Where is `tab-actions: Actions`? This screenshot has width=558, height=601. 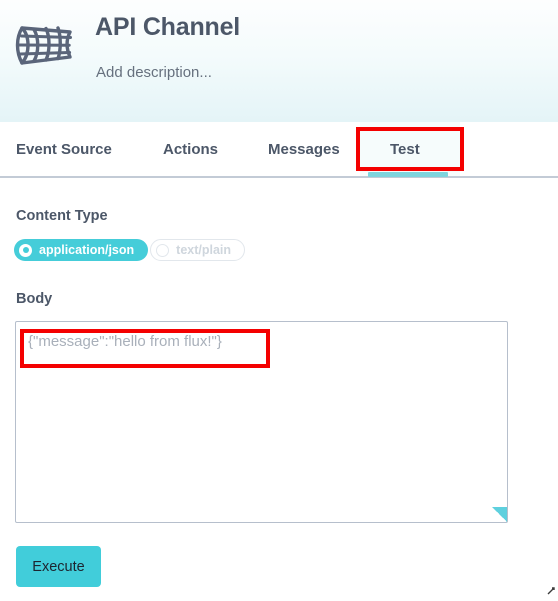
tab-actions: Actions is located at coordinates (190, 149).